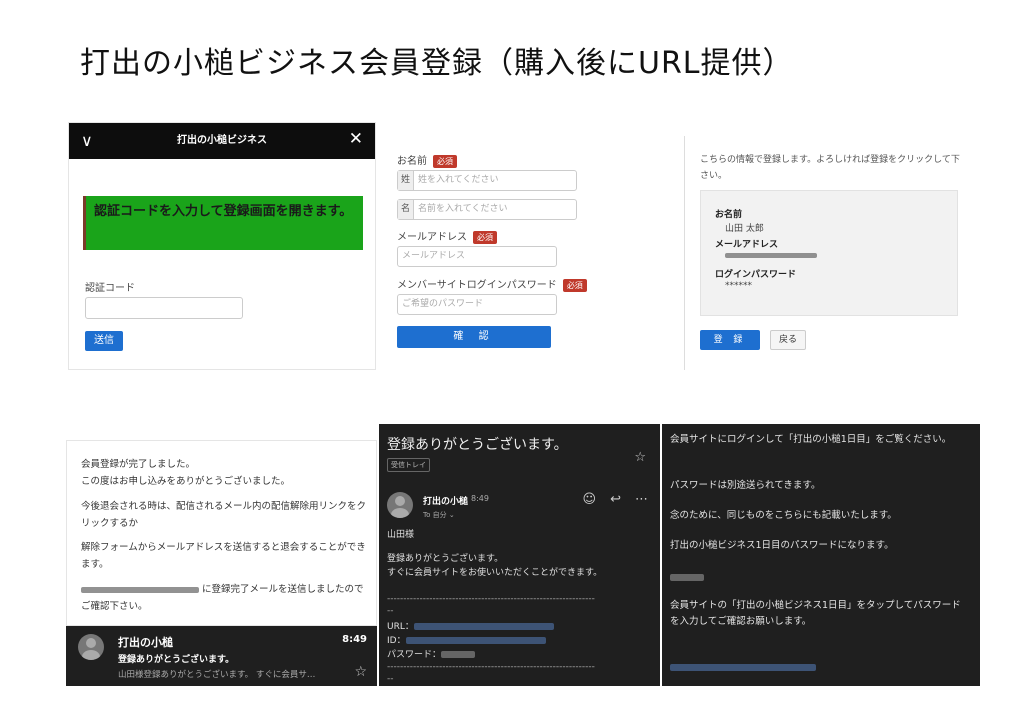 The width and height of the screenshot is (1024, 724). I want to click on emoji-icon: ☺, so click(590, 499).